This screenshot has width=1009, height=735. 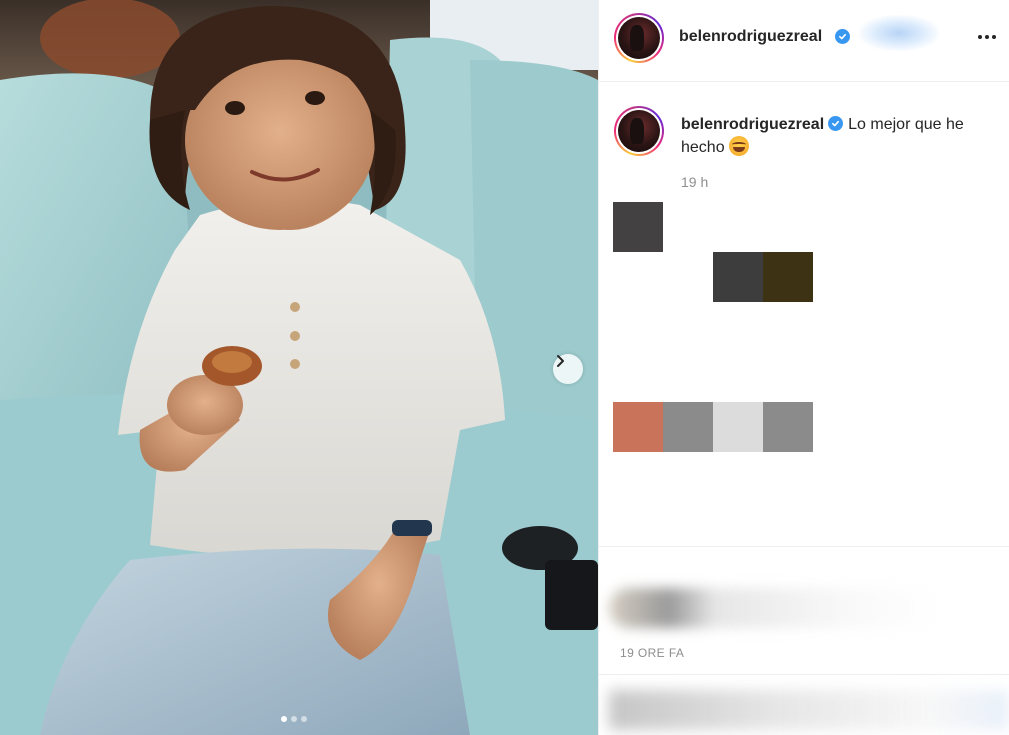 I want to click on carousel-indicator, so click(x=294, y=719).